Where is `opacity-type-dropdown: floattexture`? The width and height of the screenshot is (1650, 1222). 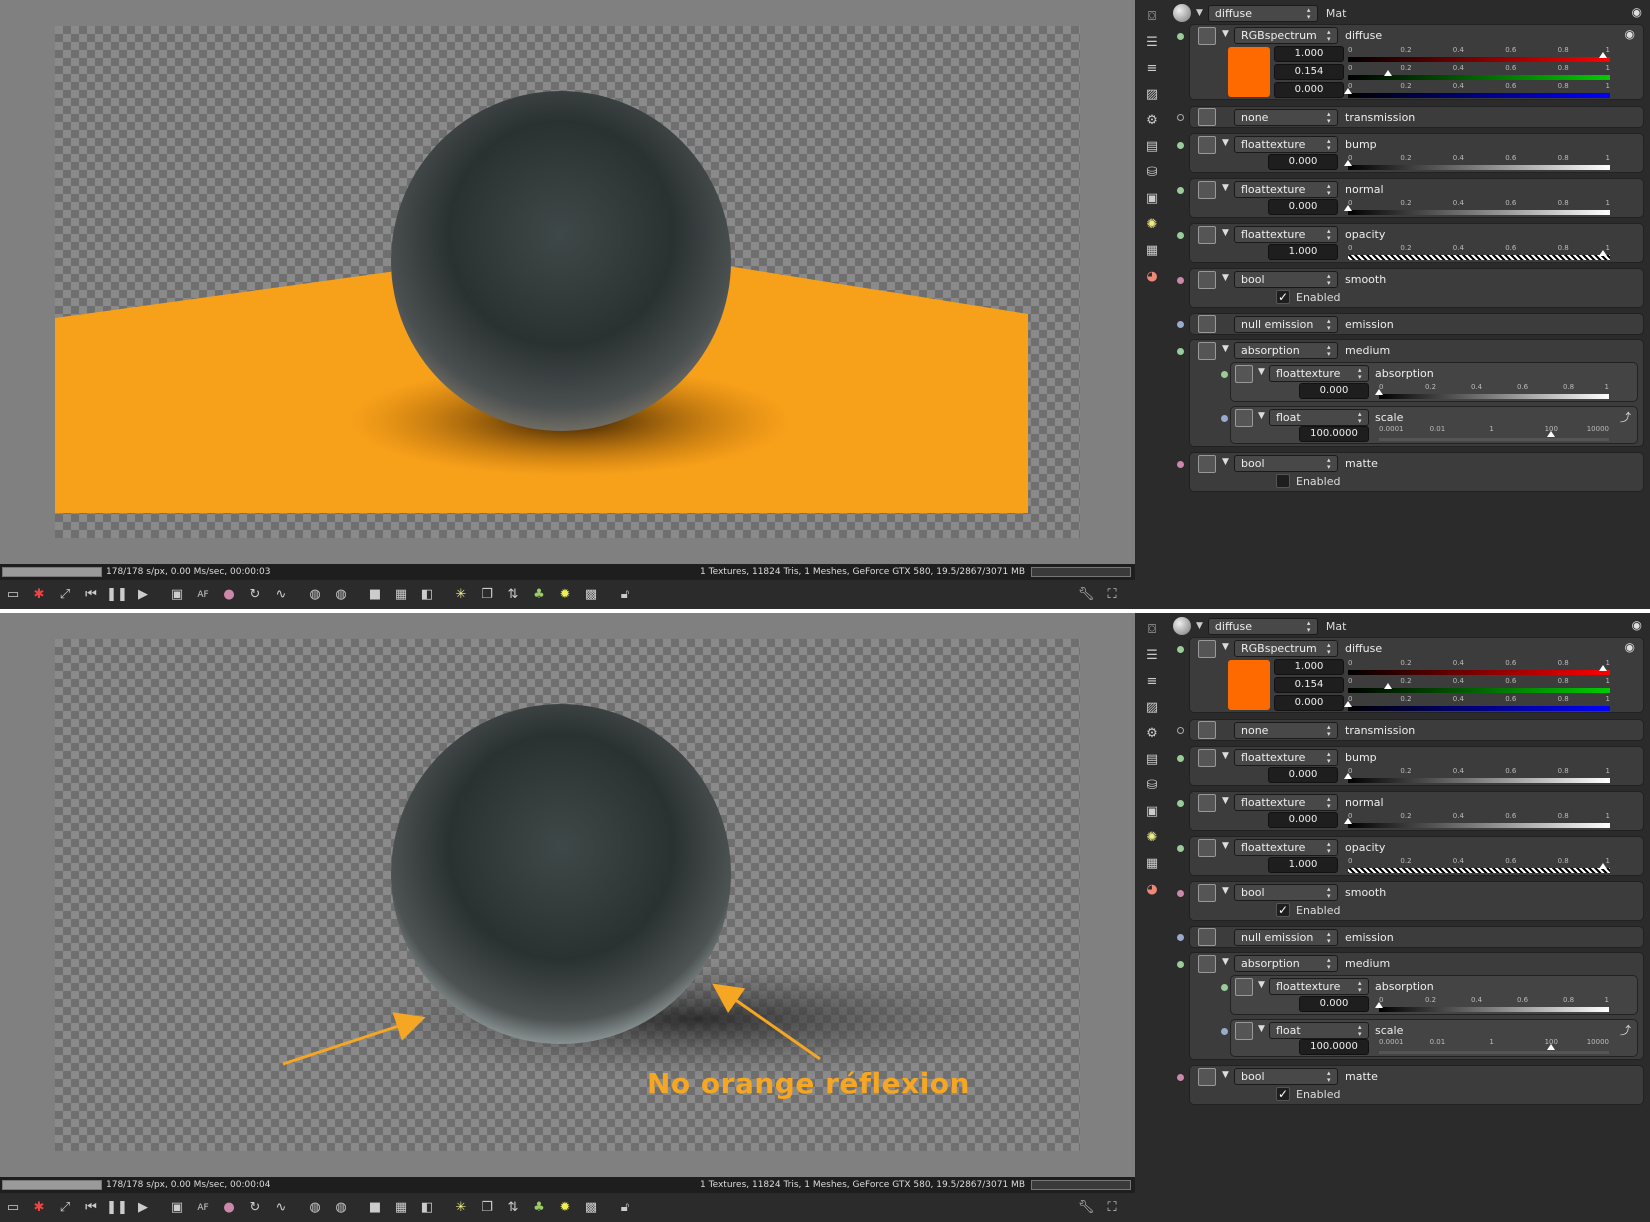 opacity-type-dropdown: floattexture is located at coordinates (1286, 847).